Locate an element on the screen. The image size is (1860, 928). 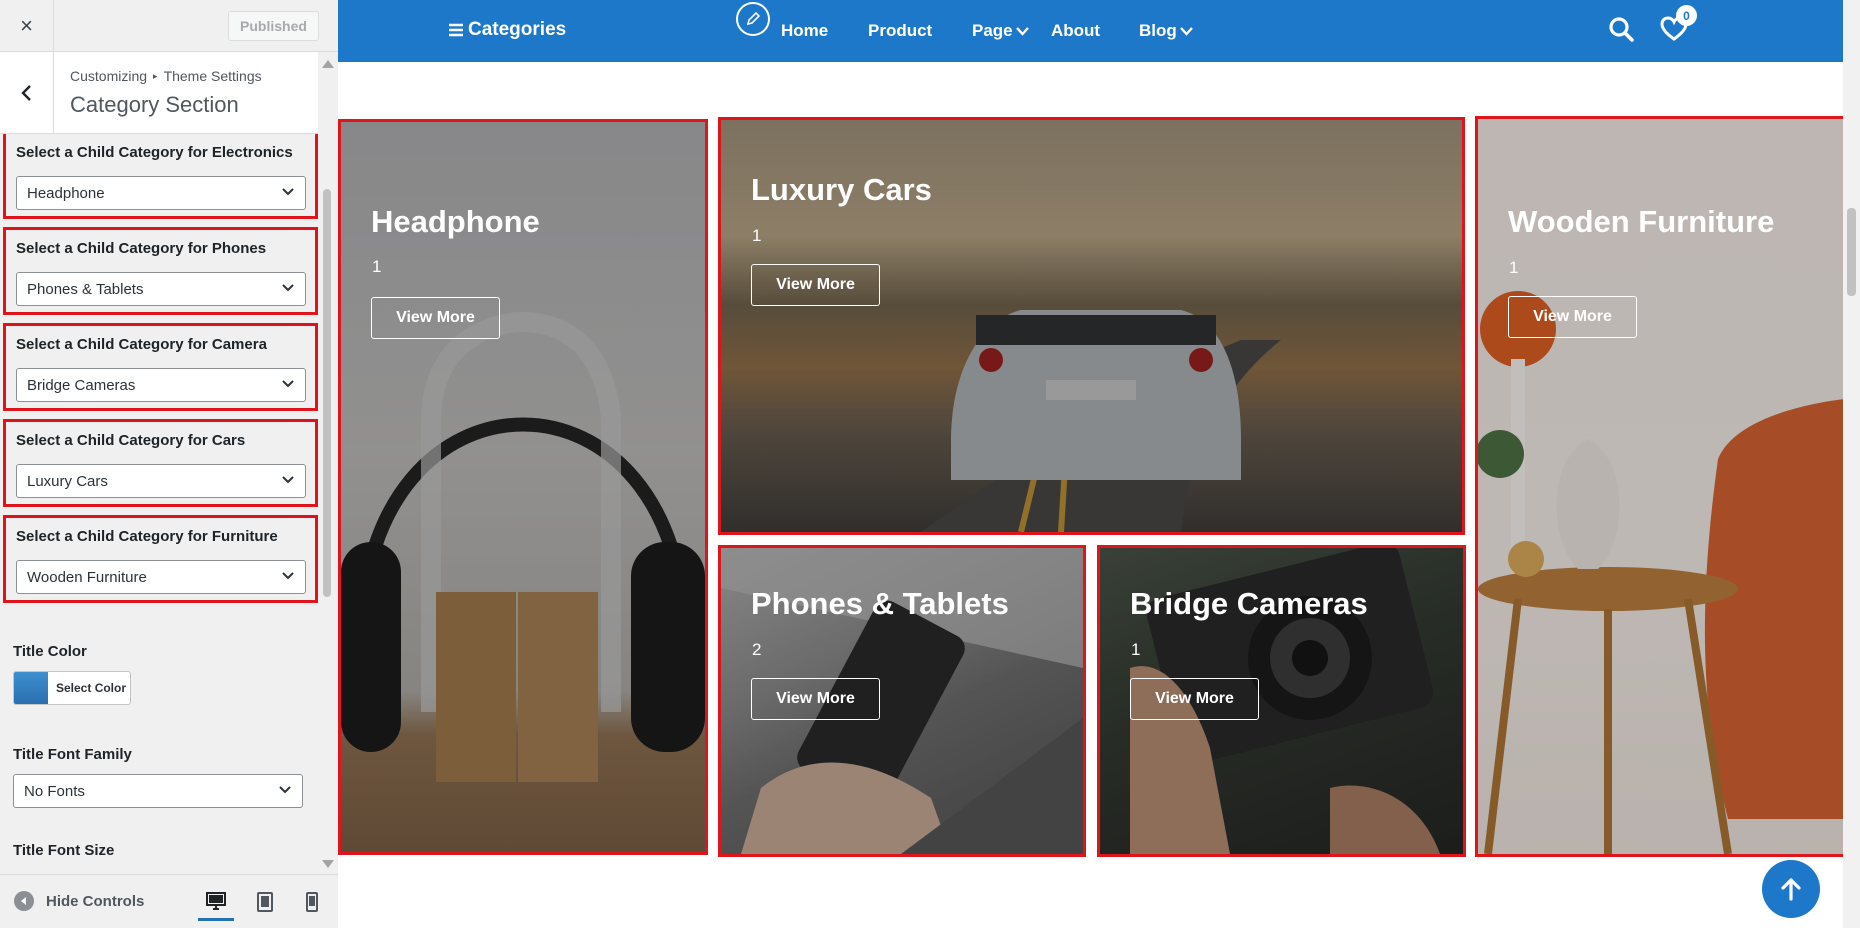
title-font-size-label: Title Font Size is located at coordinates (64, 850).